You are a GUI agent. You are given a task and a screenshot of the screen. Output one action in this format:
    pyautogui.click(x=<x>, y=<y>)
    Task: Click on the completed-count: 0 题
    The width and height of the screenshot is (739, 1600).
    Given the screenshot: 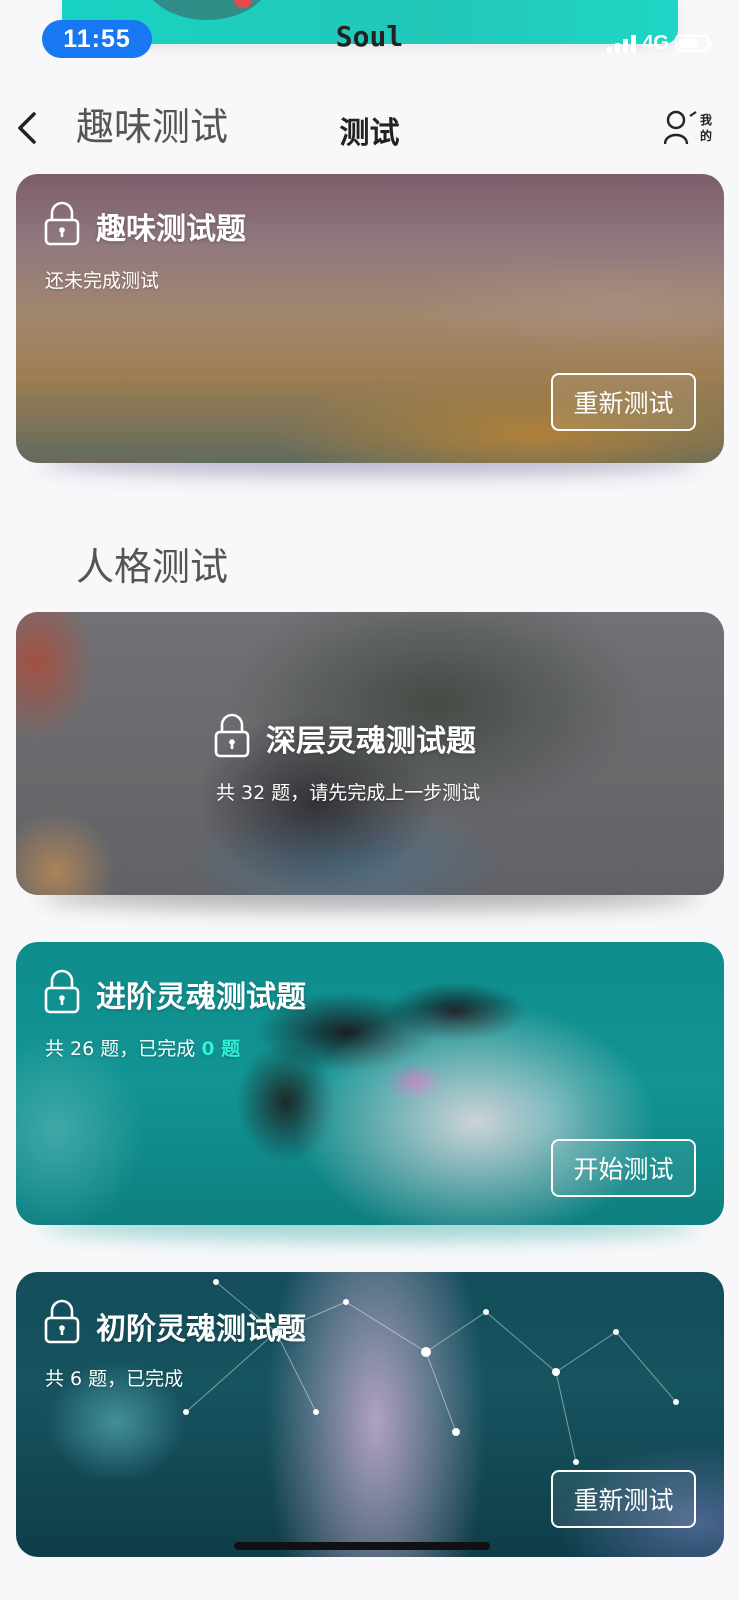 What is the action you would take?
    pyautogui.click(x=221, y=1049)
    